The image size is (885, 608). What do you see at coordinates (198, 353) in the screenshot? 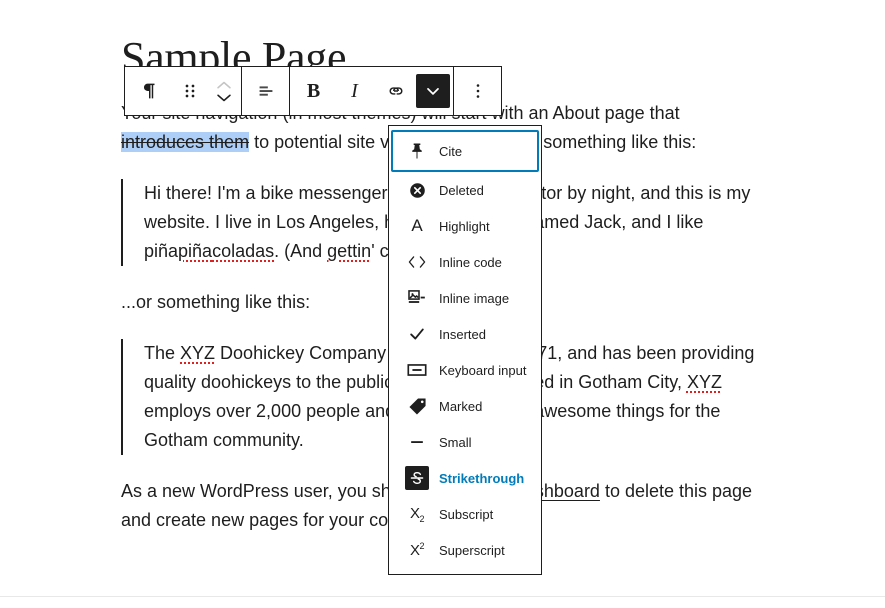
I see `spell-xyz-1: XYZ` at bounding box center [198, 353].